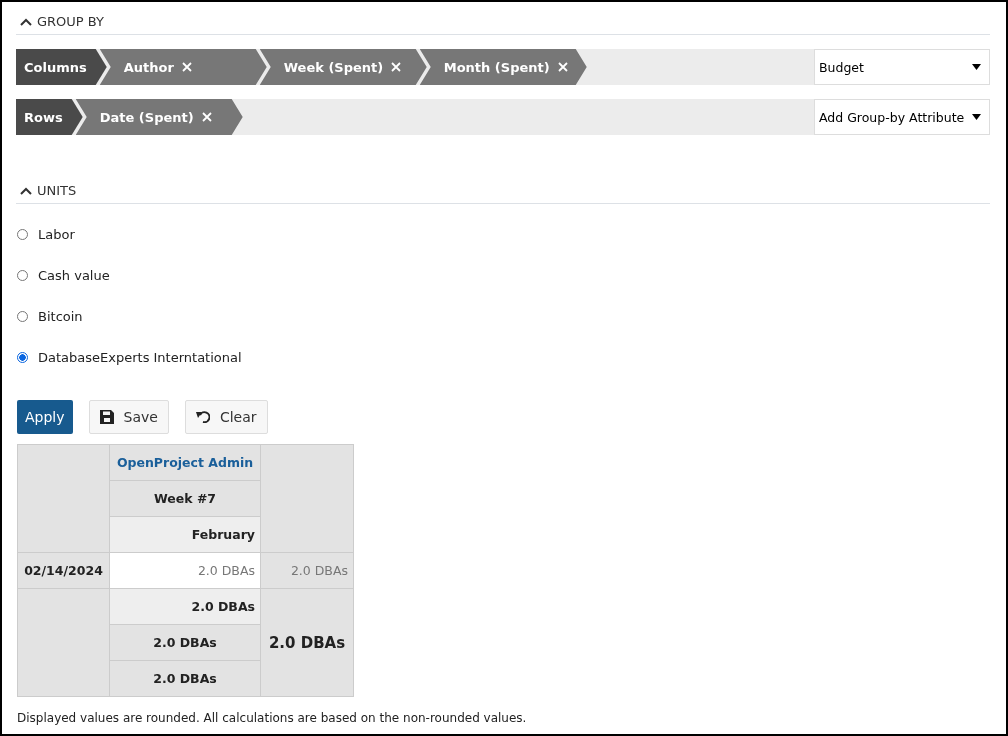 This screenshot has height=736, width=1008. I want to click on chip-label: Month (Spent), so click(496, 67).